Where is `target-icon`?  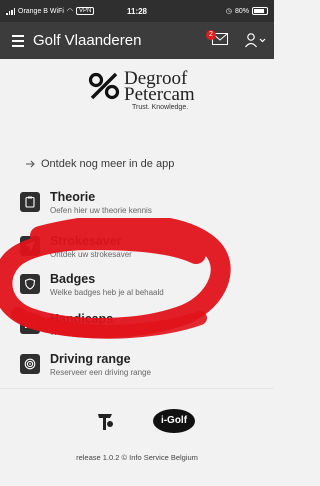 target-icon is located at coordinates (30, 364).